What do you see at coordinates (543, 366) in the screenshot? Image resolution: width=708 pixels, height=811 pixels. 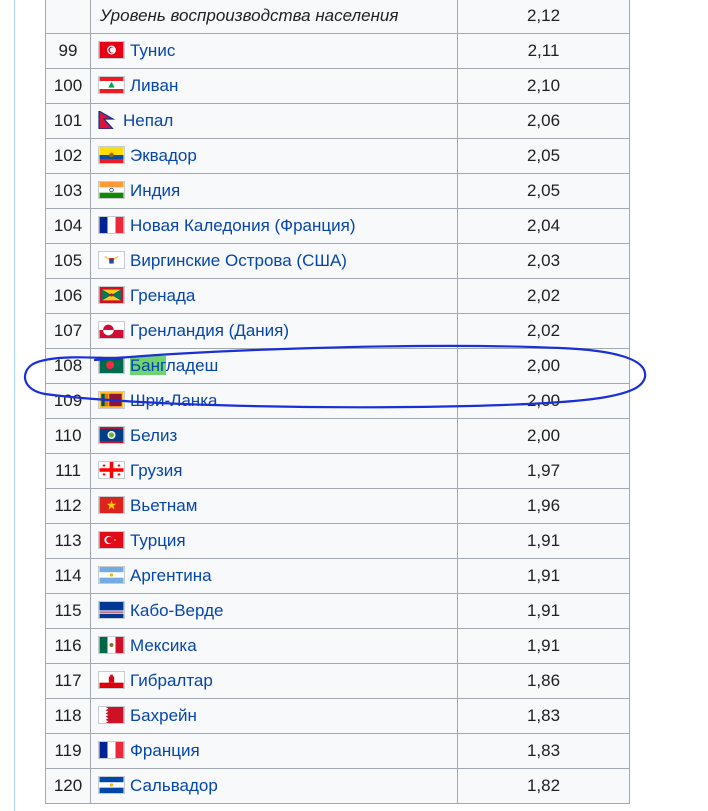 I see `value-cell: 2,00` at bounding box center [543, 366].